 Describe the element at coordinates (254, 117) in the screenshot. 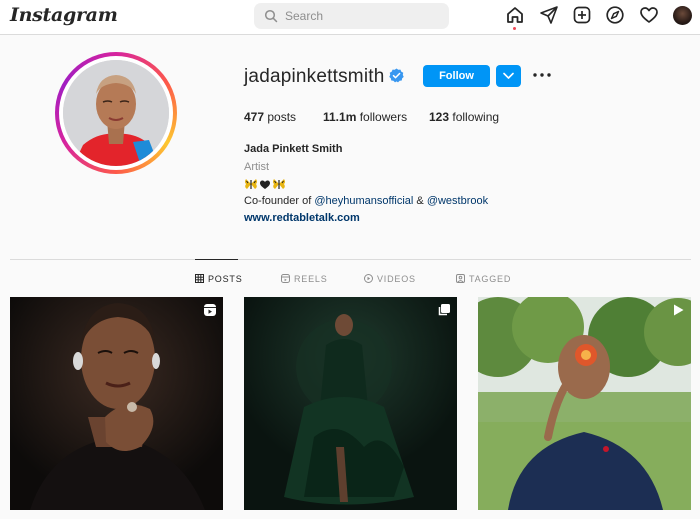

I see `posts-count: 477` at that location.